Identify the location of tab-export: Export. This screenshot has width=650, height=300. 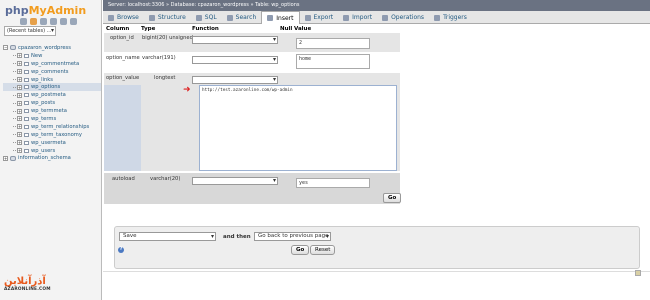
(319, 17).